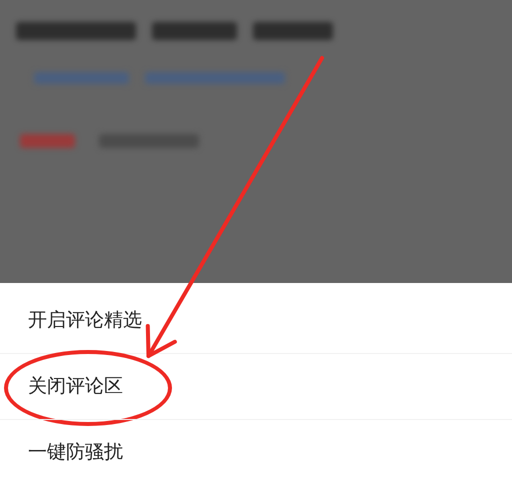 The width and height of the screenshot is (512, 478). I want to click on menu-item: 关闭评论区, so click(75, 386).